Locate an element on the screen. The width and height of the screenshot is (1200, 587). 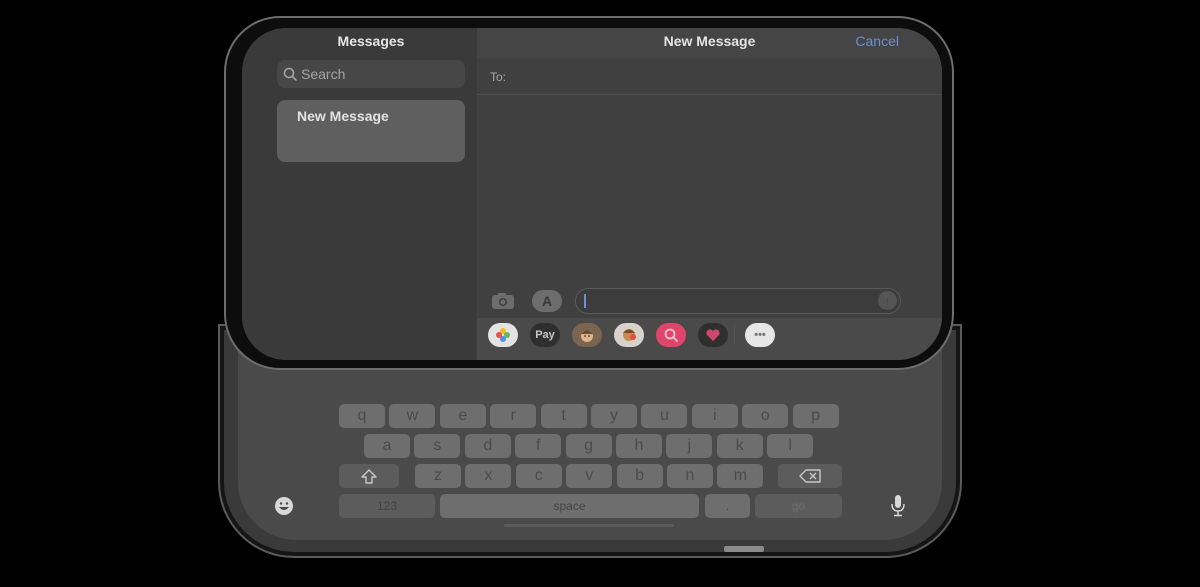
memoji-icon is located at coordinates (587, 336).